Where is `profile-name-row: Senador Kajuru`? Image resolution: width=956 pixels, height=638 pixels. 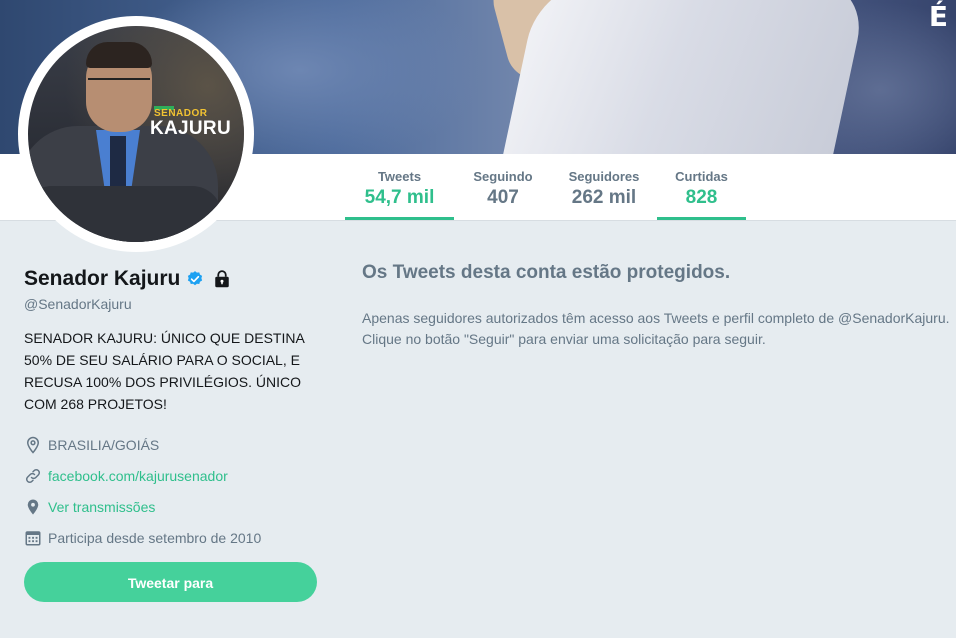
profile-name-row: Senador Kajuru is located at coordinates (174, 279).